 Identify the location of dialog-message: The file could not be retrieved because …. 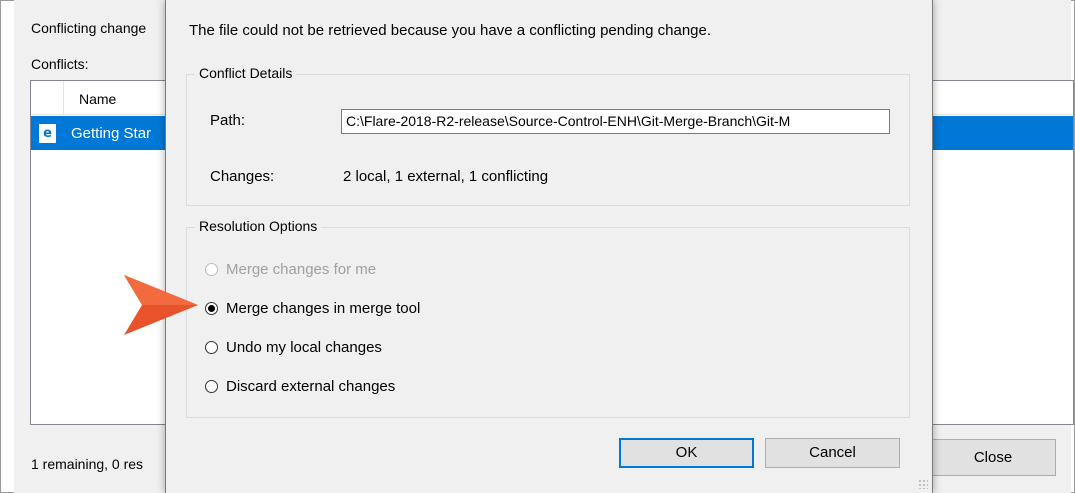
(450, 30).